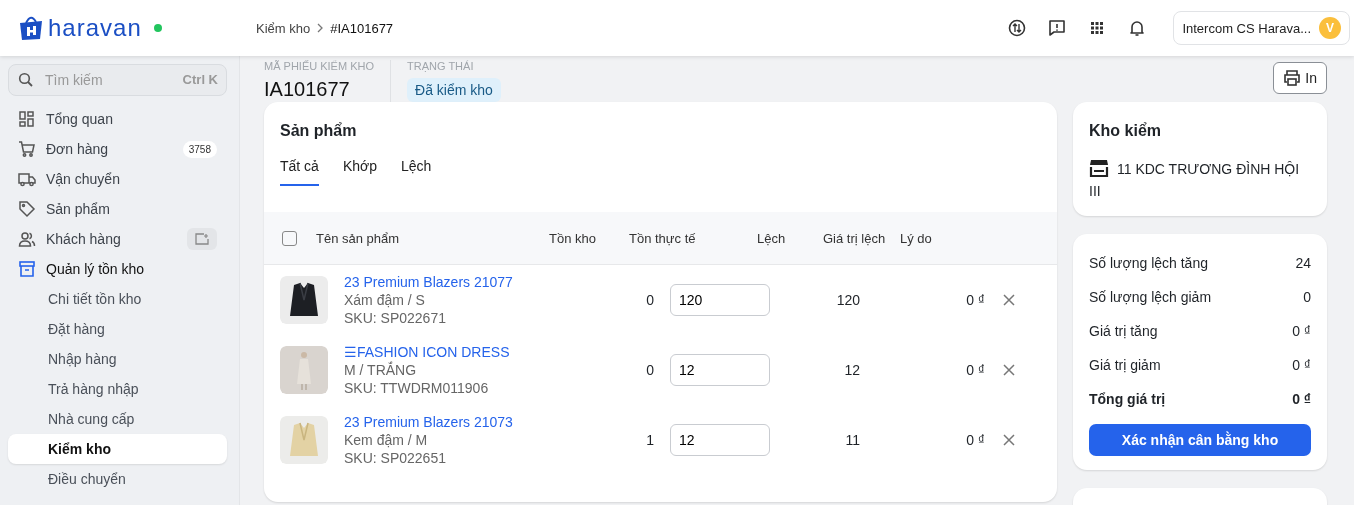 Image resolution: width=1354 pixels, height=505 pixels. What do you see at coordinates (117, 329) in the screenshot?
I see `nav-subitem: Đặt hàng` at bounding box center [117, 329].